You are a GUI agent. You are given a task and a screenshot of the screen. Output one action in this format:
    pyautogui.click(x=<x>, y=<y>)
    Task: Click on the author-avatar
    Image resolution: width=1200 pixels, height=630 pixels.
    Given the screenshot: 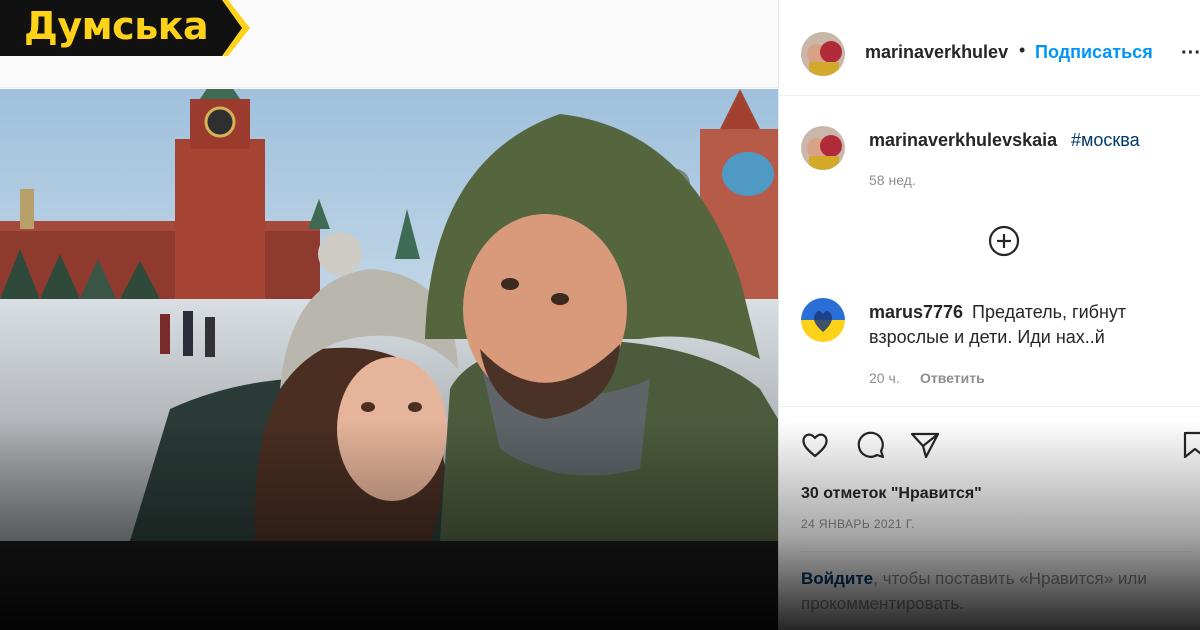 What is the action you would take?
    pyautogui.click(x=823, y=54)
    